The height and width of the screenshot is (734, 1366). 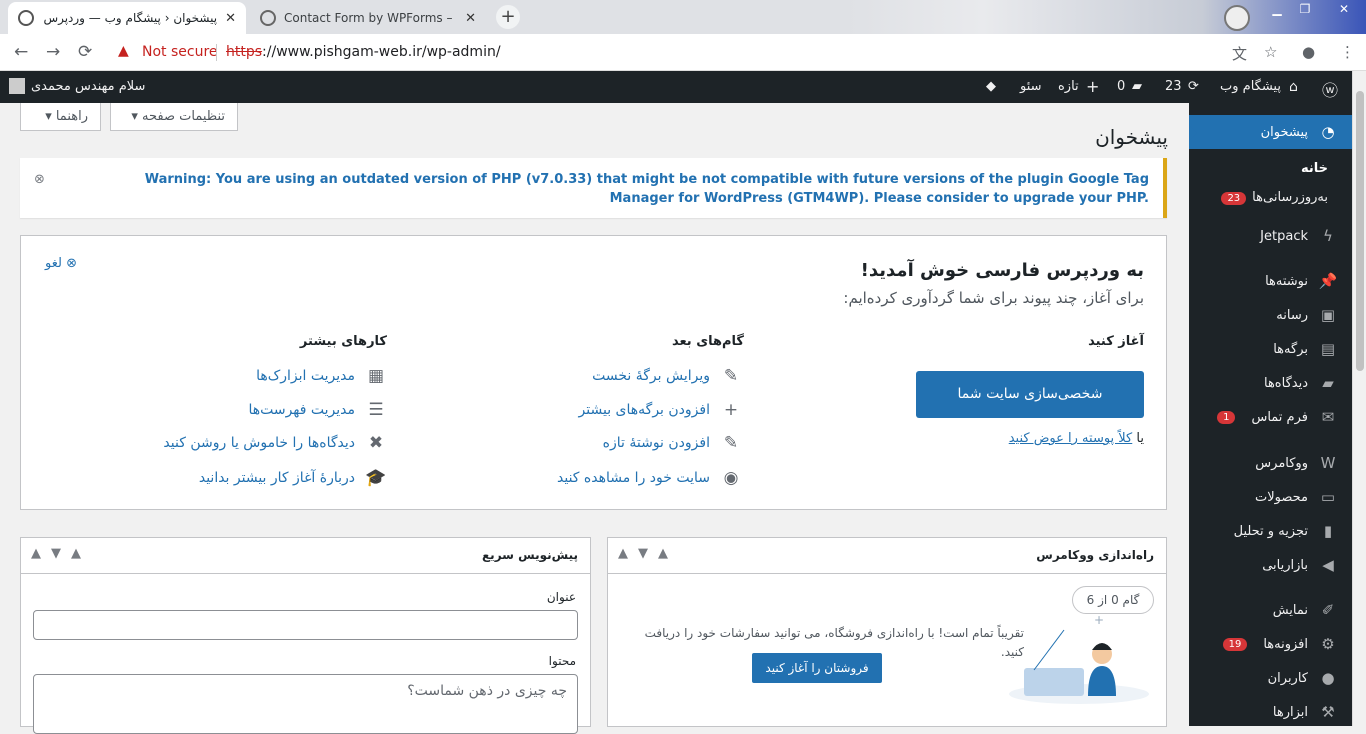 I want to click on profile-icon: ●, so click(x=1308, y=52).